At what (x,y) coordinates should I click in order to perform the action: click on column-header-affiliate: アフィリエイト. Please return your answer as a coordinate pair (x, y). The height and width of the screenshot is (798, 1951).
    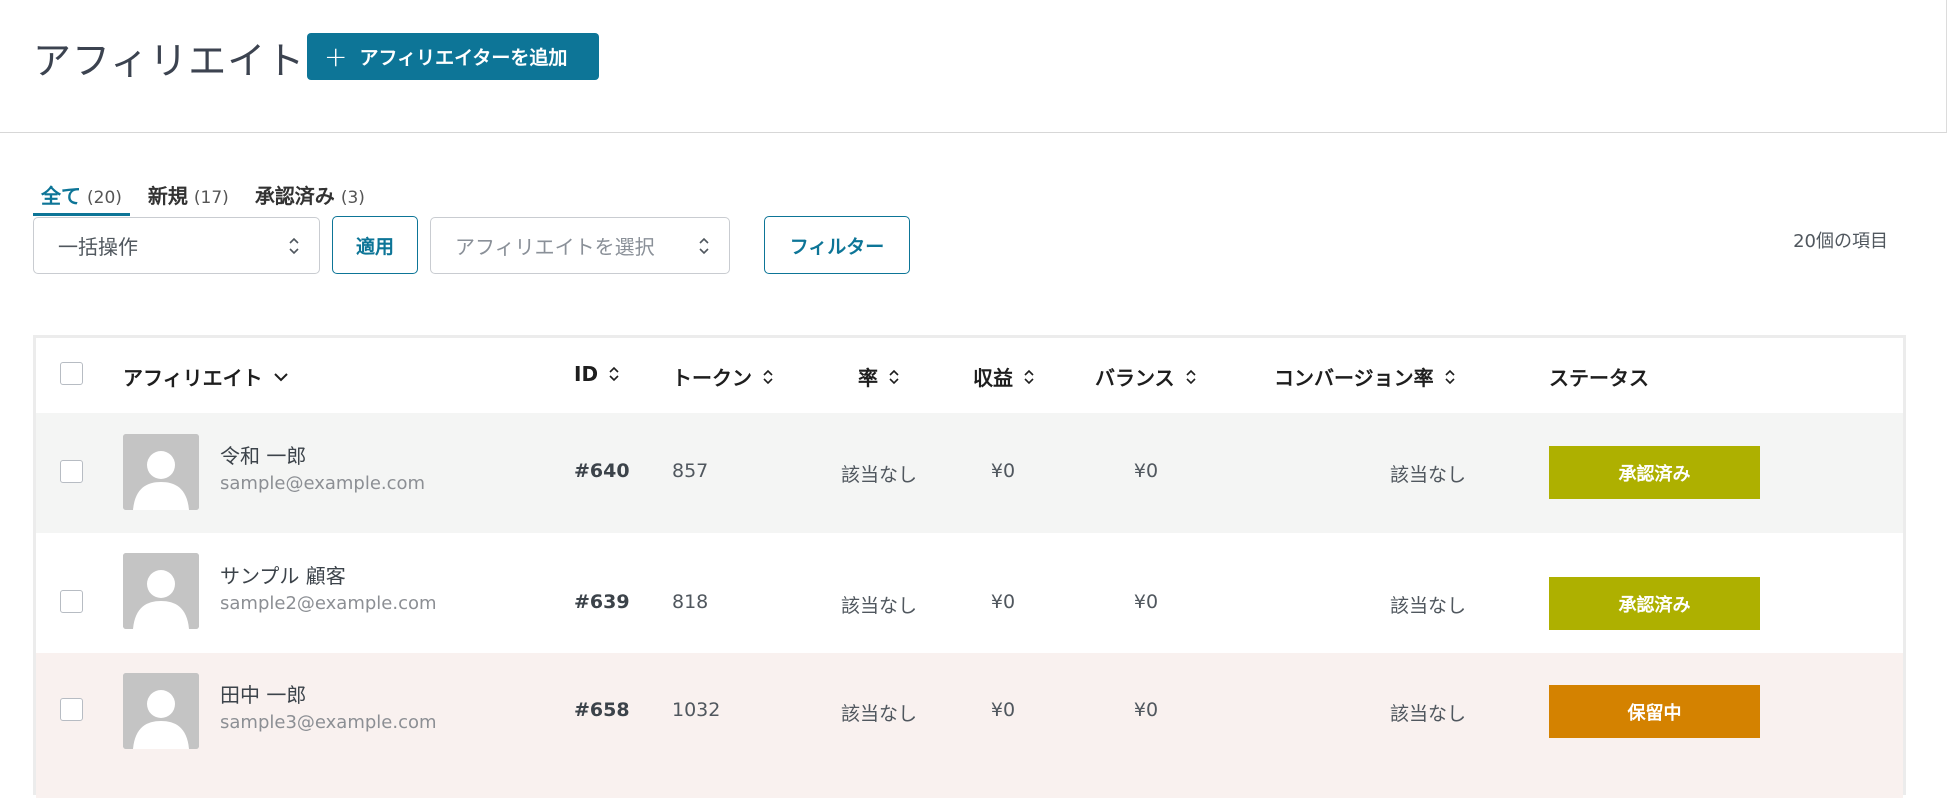
    Looking at the image, I should click on (206, 376).